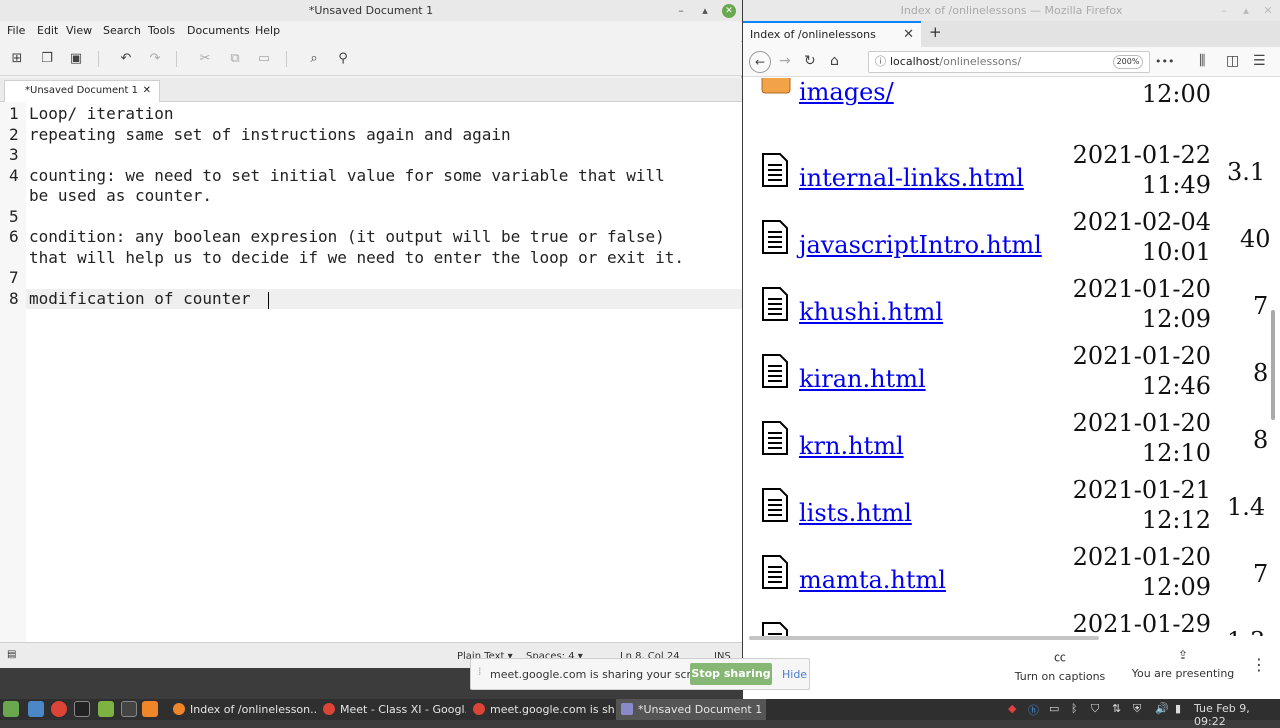  I want to click on battery-icon: ▮, so click(1178, 708).